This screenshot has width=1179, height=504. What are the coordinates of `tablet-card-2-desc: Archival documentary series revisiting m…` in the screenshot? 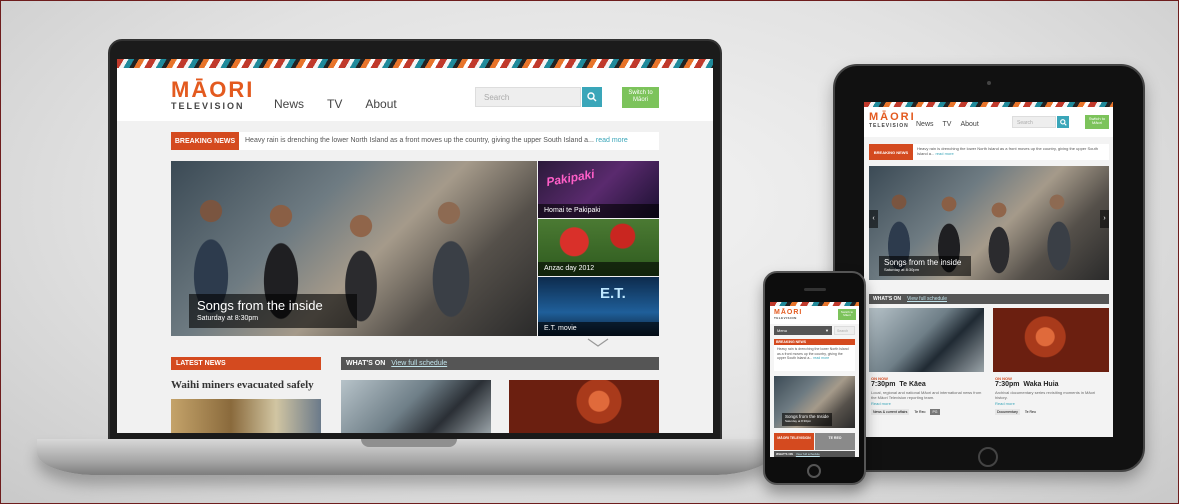 It's located at (1045, 395).